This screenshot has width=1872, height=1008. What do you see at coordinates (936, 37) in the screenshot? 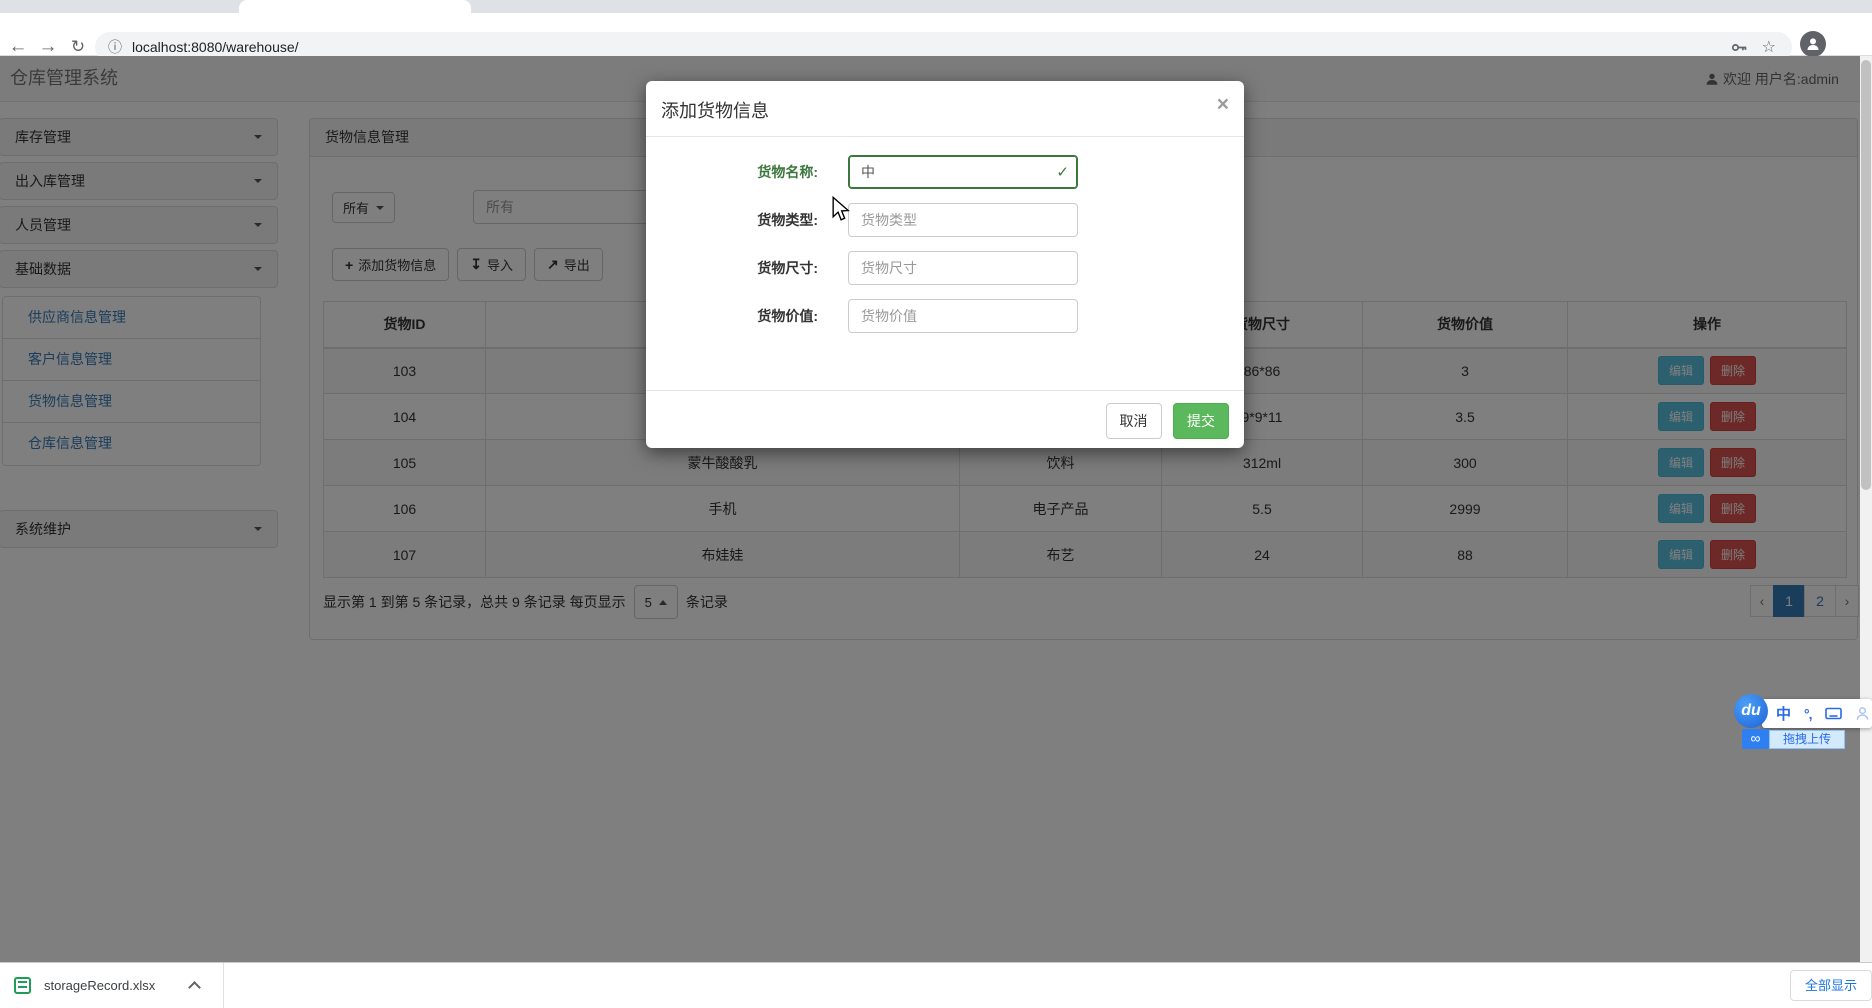
I see `browser-toolbar: ← → ↻ ⓘ localhost:8080/warehouse/ ☆` at bounding box center [936, 37].